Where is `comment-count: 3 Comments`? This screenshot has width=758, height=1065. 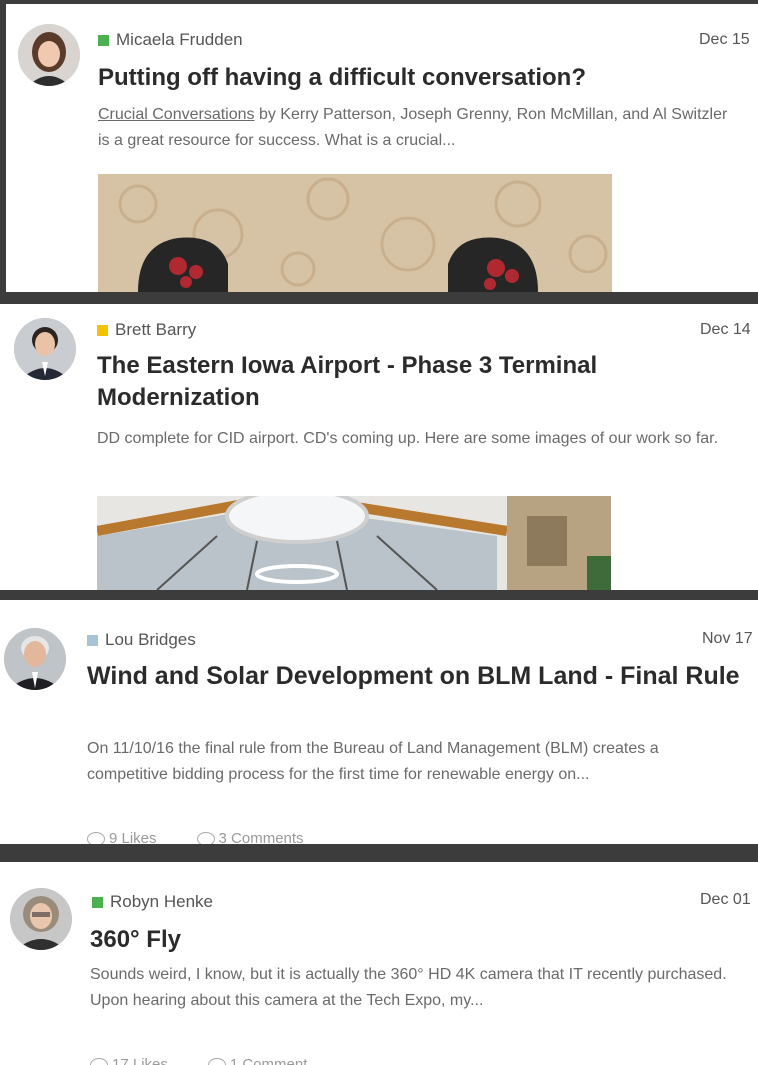
comment-count: 3 Comments is located at coordinates (261, 837).